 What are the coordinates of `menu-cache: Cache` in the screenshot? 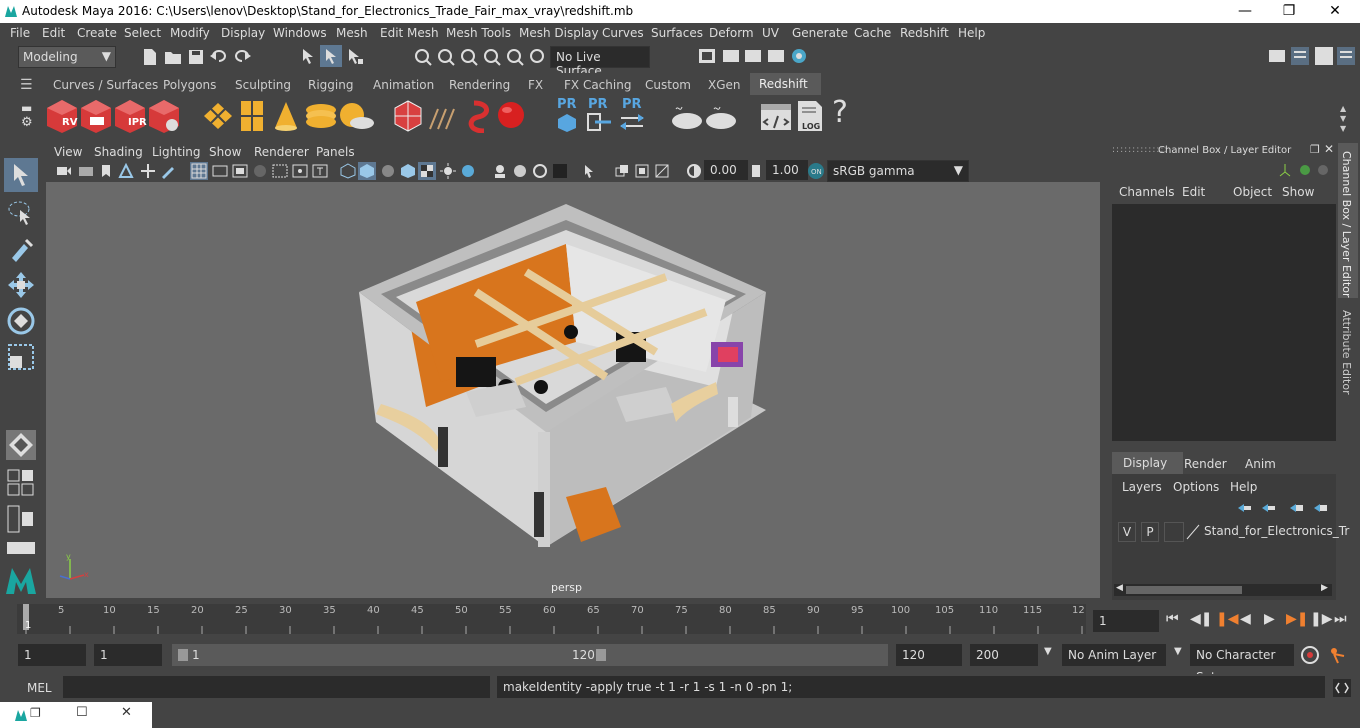 It's located at (872, 33).